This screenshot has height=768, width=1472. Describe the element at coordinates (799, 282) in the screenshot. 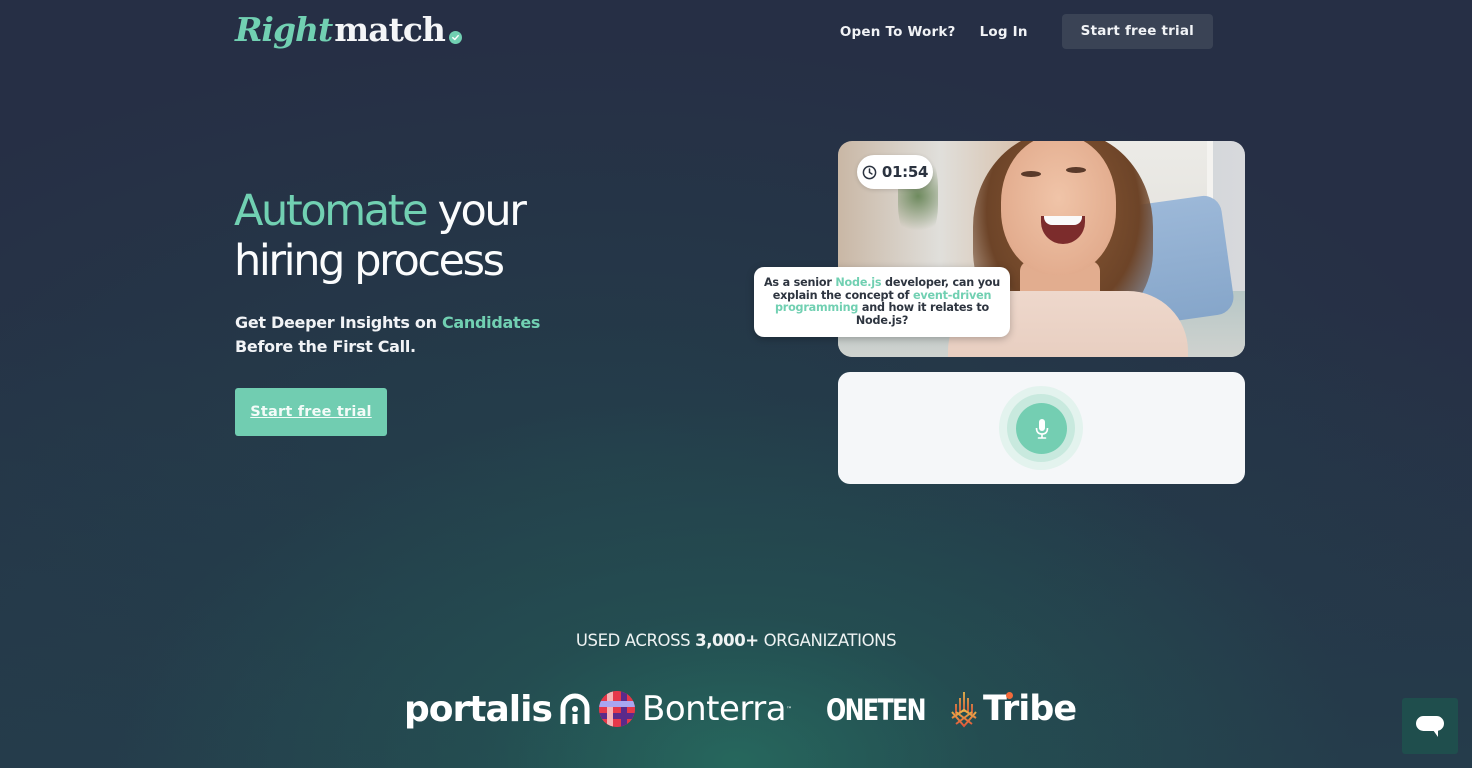

I see `q-text-1: As a senior` at that location.